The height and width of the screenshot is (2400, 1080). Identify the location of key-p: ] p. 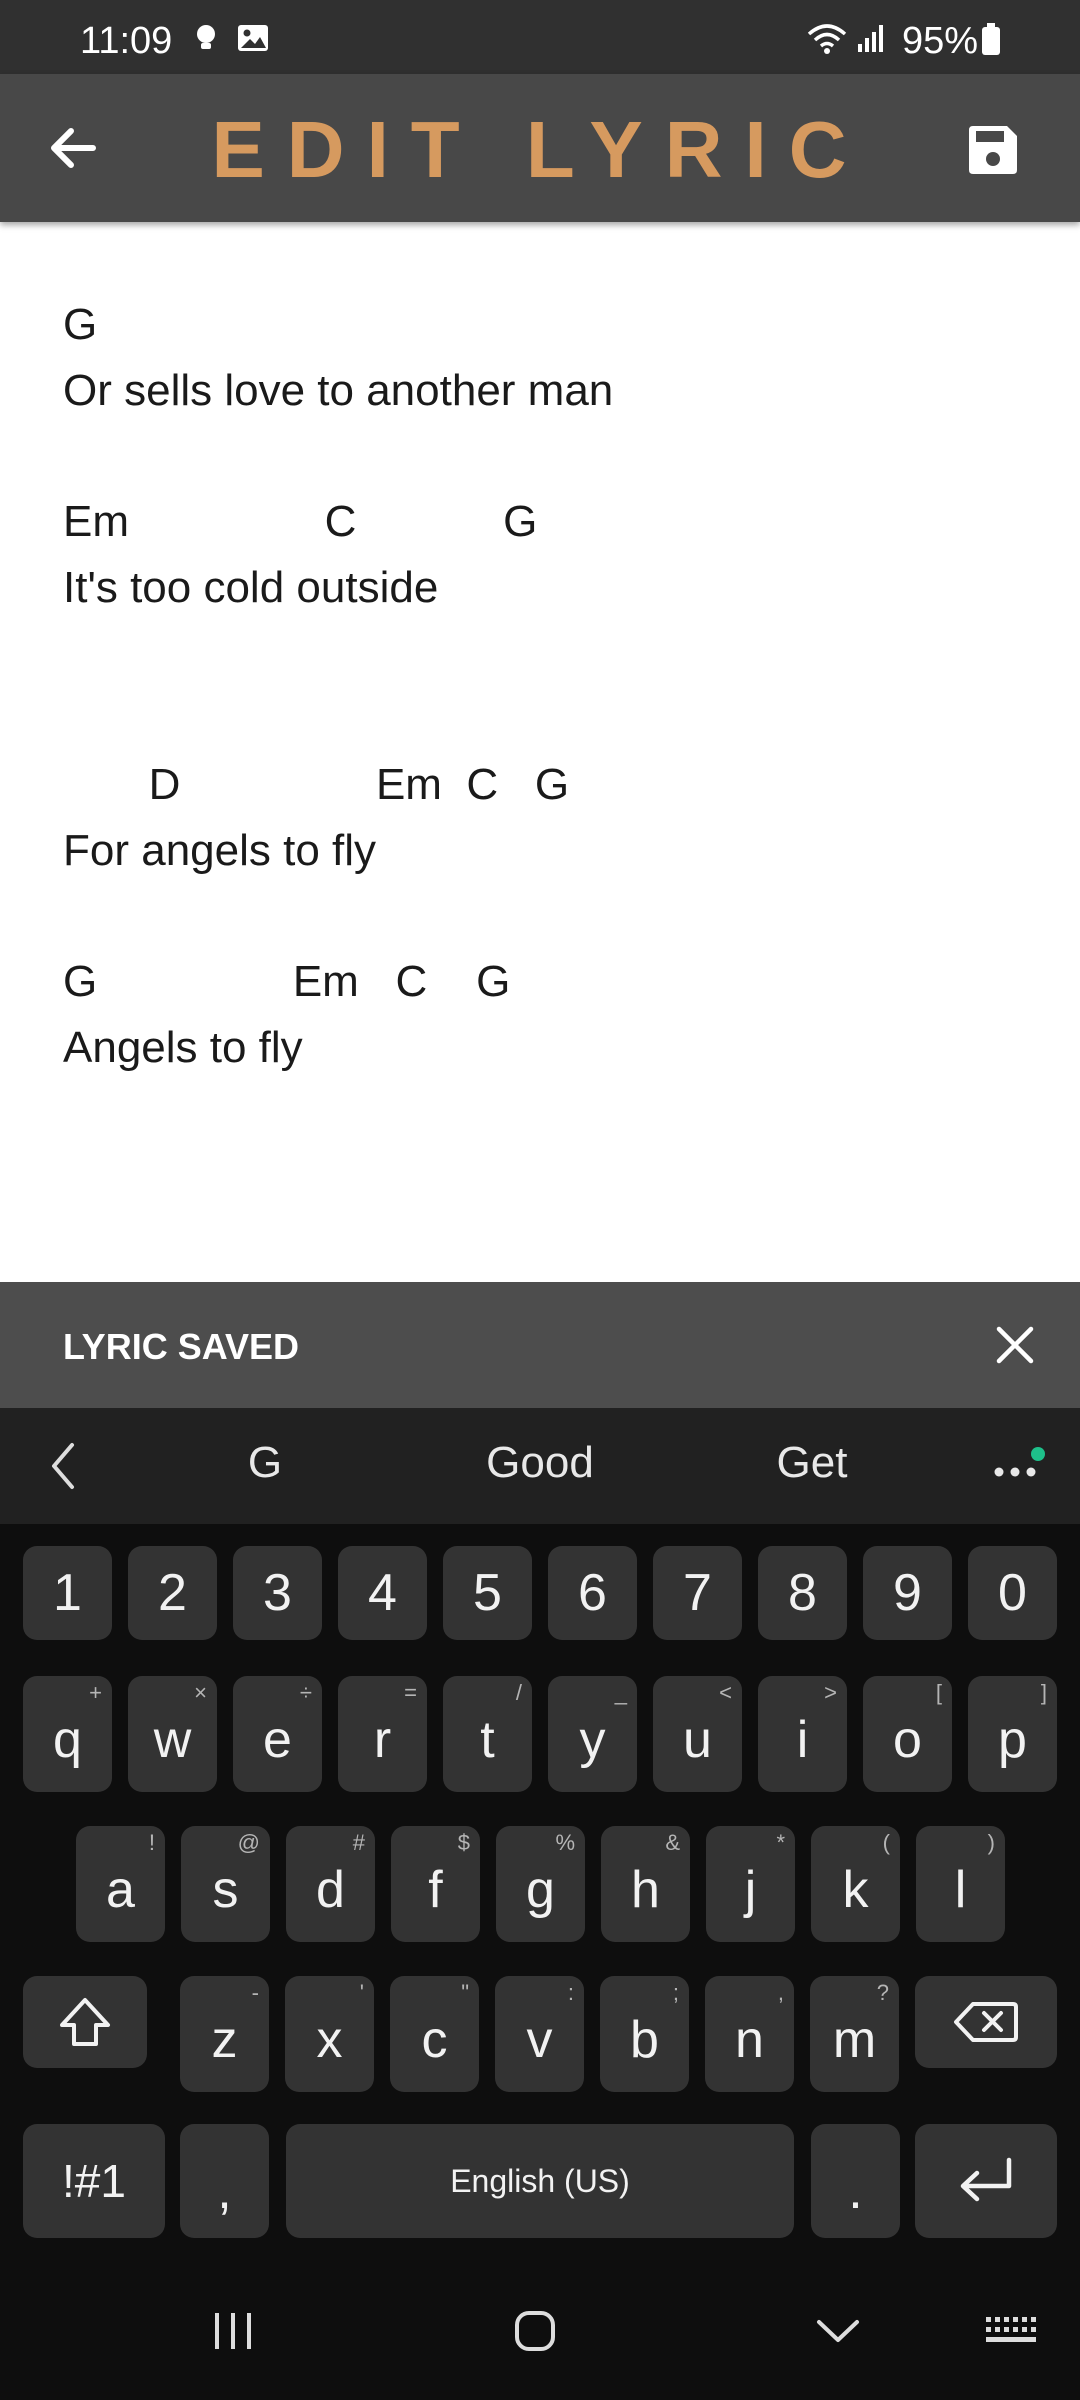
(1012, 1734).